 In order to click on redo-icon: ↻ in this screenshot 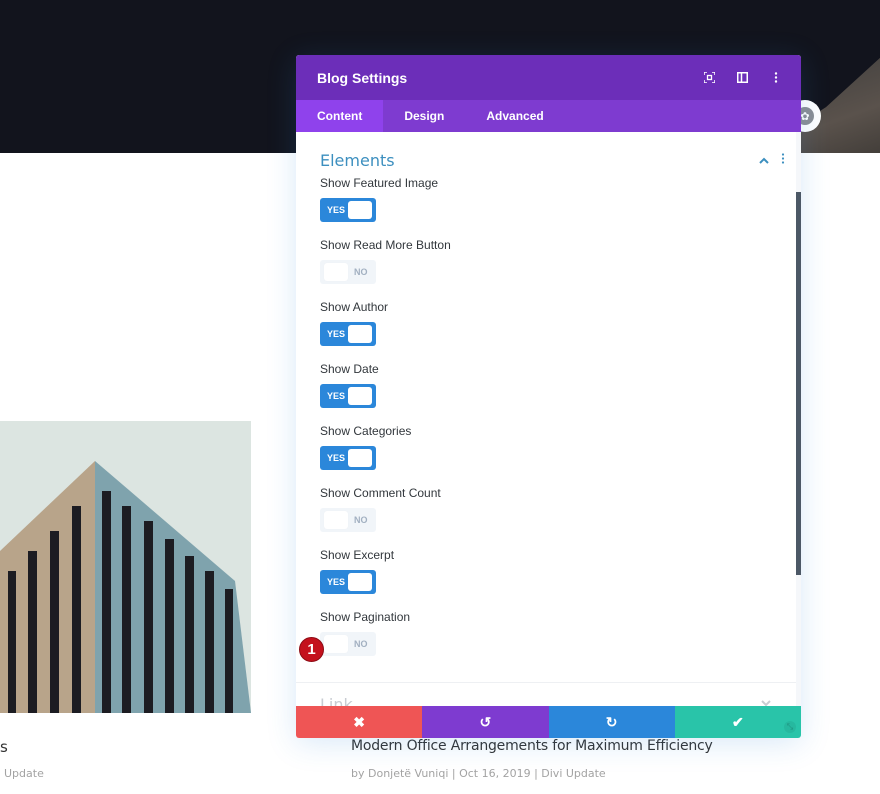, I will do `click(611, 721)`.